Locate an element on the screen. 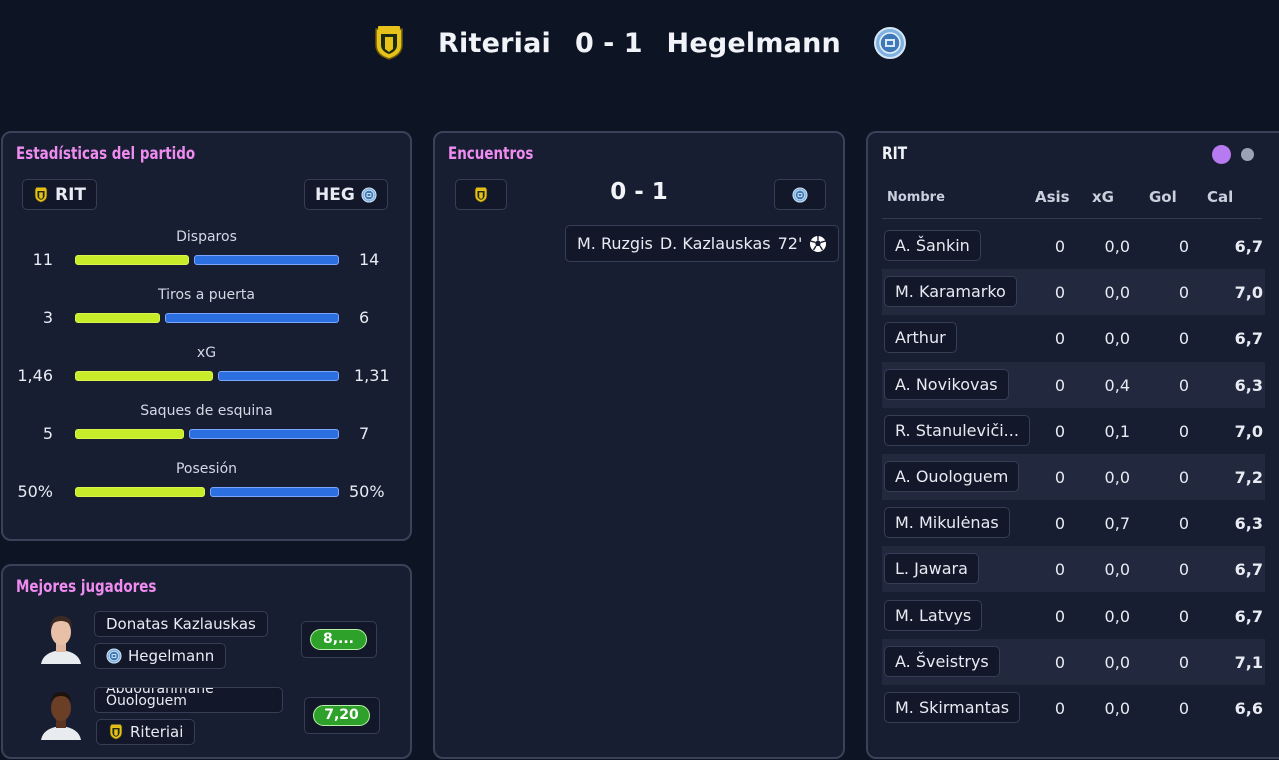 The height and width of the screenshot is (760, 1279). player-row: A. Ouologuem 0 0,0 0 7,2 is located at coordinates (1073, 477).